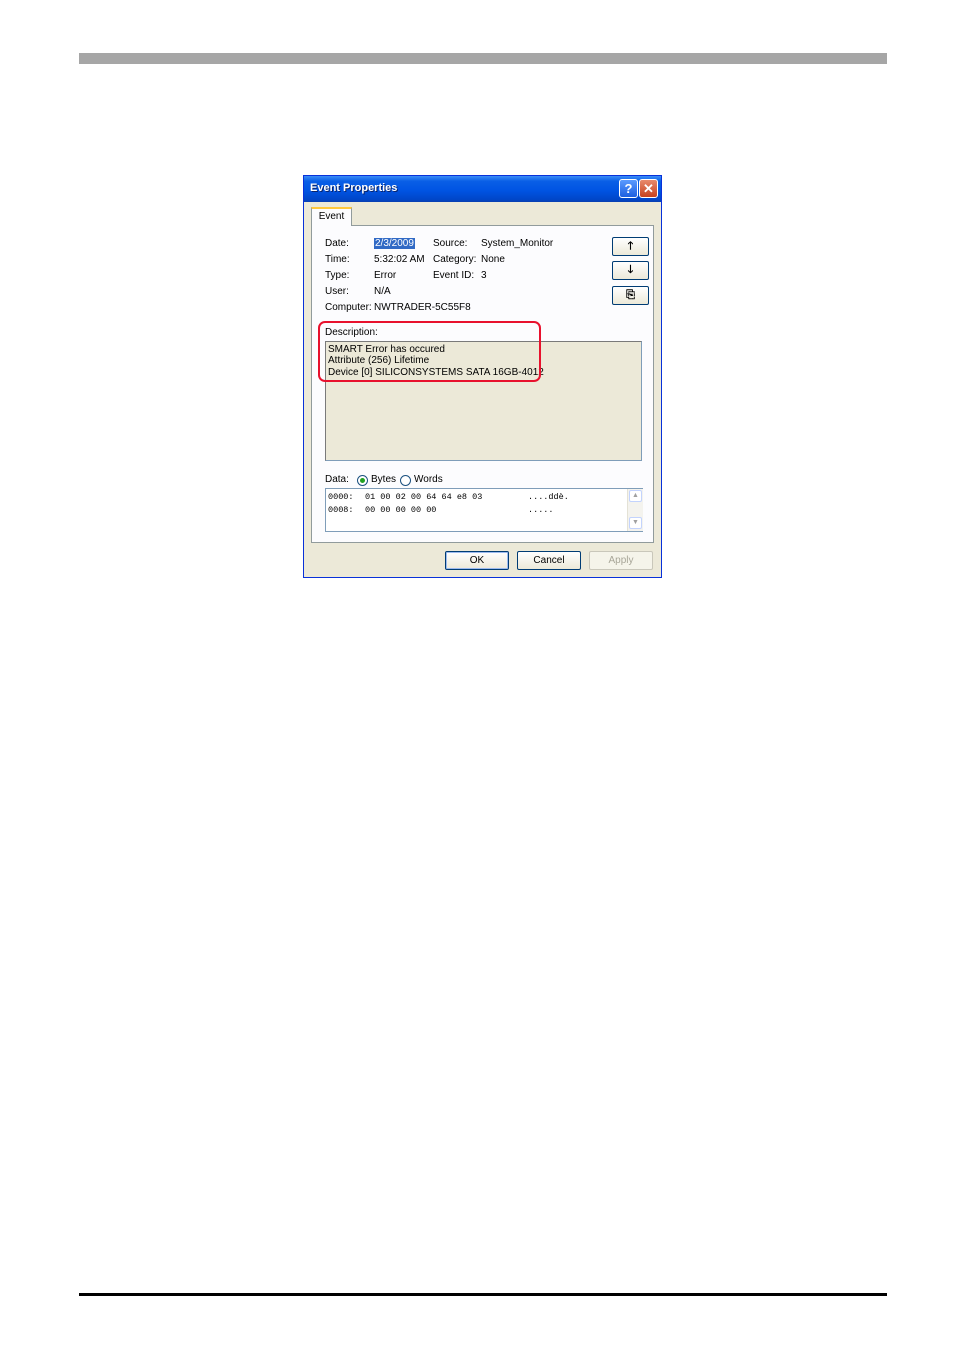 Image resolution: width=954 pixels, height=1348 pixels. I want to click on page-footer-rule, so click(483, 1294).